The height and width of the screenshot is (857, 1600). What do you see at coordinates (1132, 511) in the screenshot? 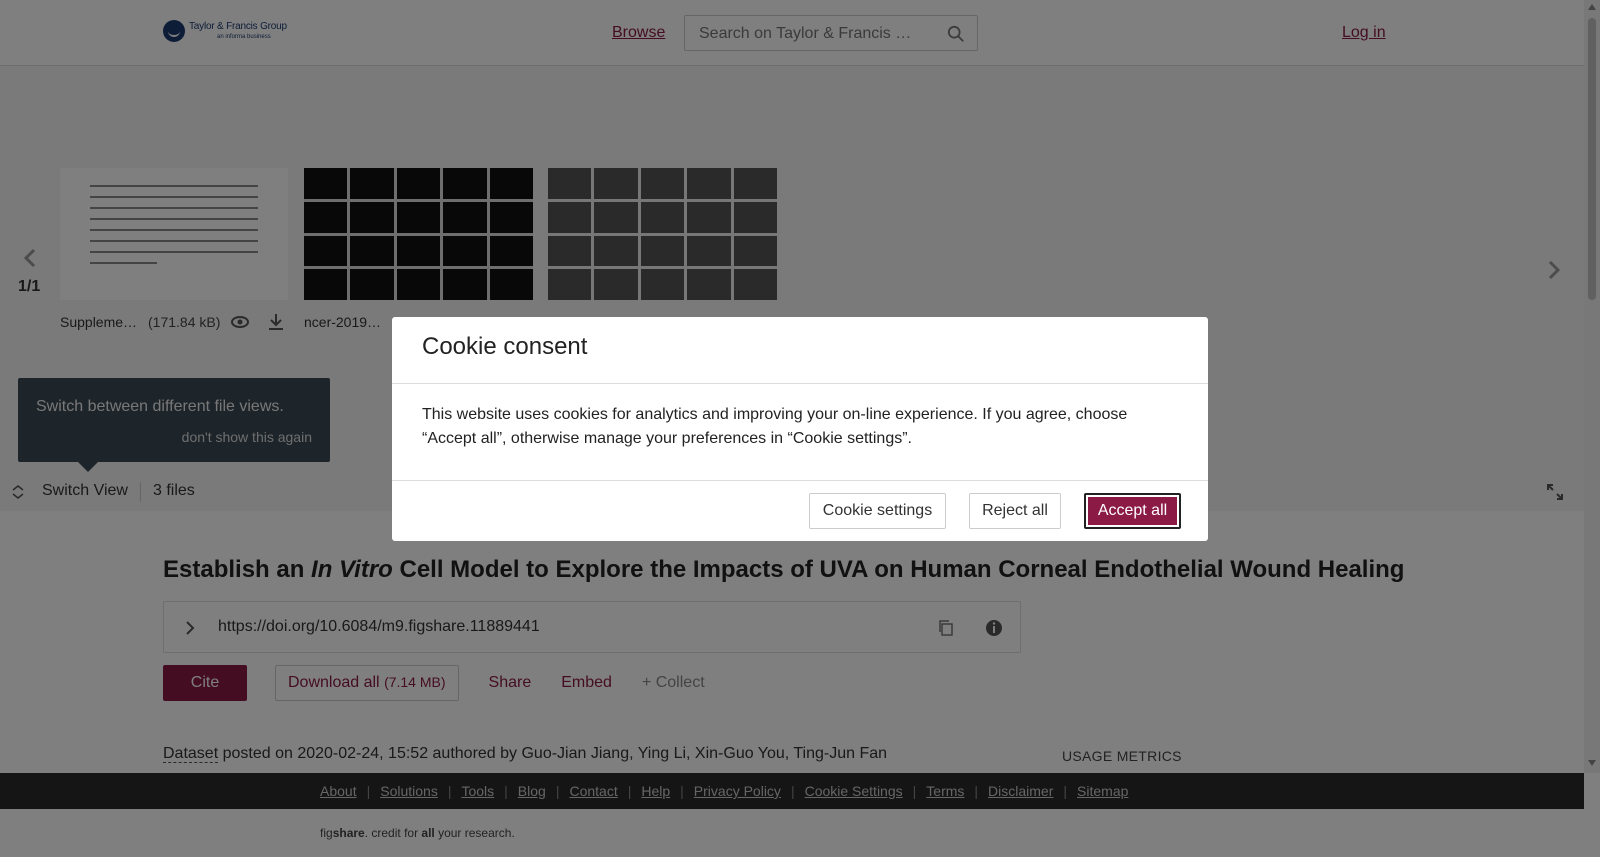
I see `accept-all-button: Accept all` at bounding box center [1132, 511].